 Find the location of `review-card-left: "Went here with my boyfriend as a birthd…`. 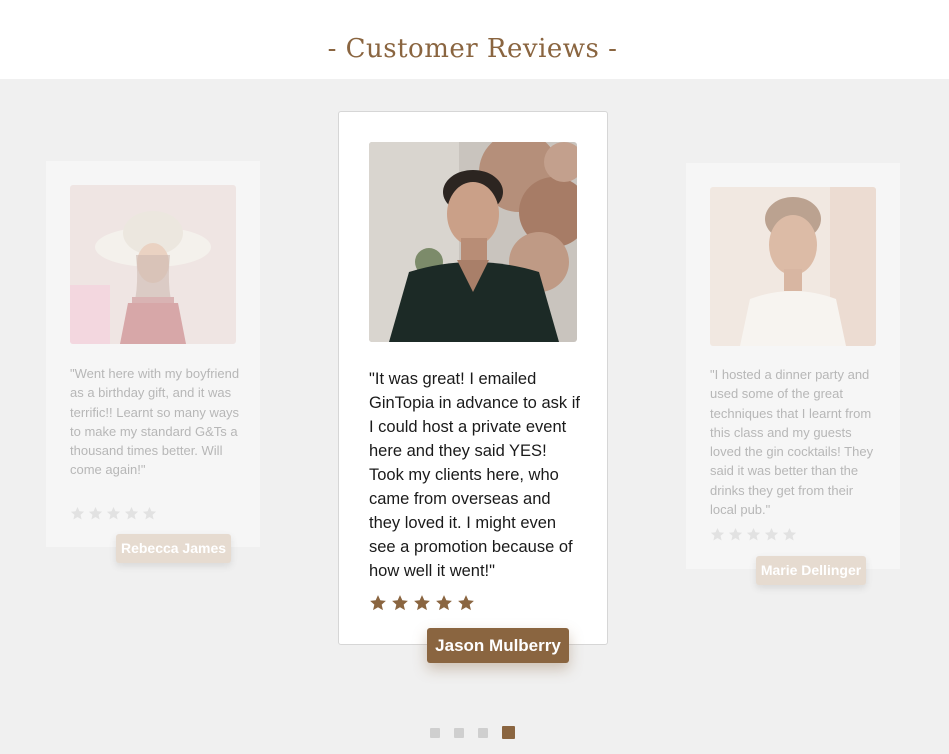

review-card-left: "Went here with my boyfriend as a birthd… is located at coordinates (153, 354).